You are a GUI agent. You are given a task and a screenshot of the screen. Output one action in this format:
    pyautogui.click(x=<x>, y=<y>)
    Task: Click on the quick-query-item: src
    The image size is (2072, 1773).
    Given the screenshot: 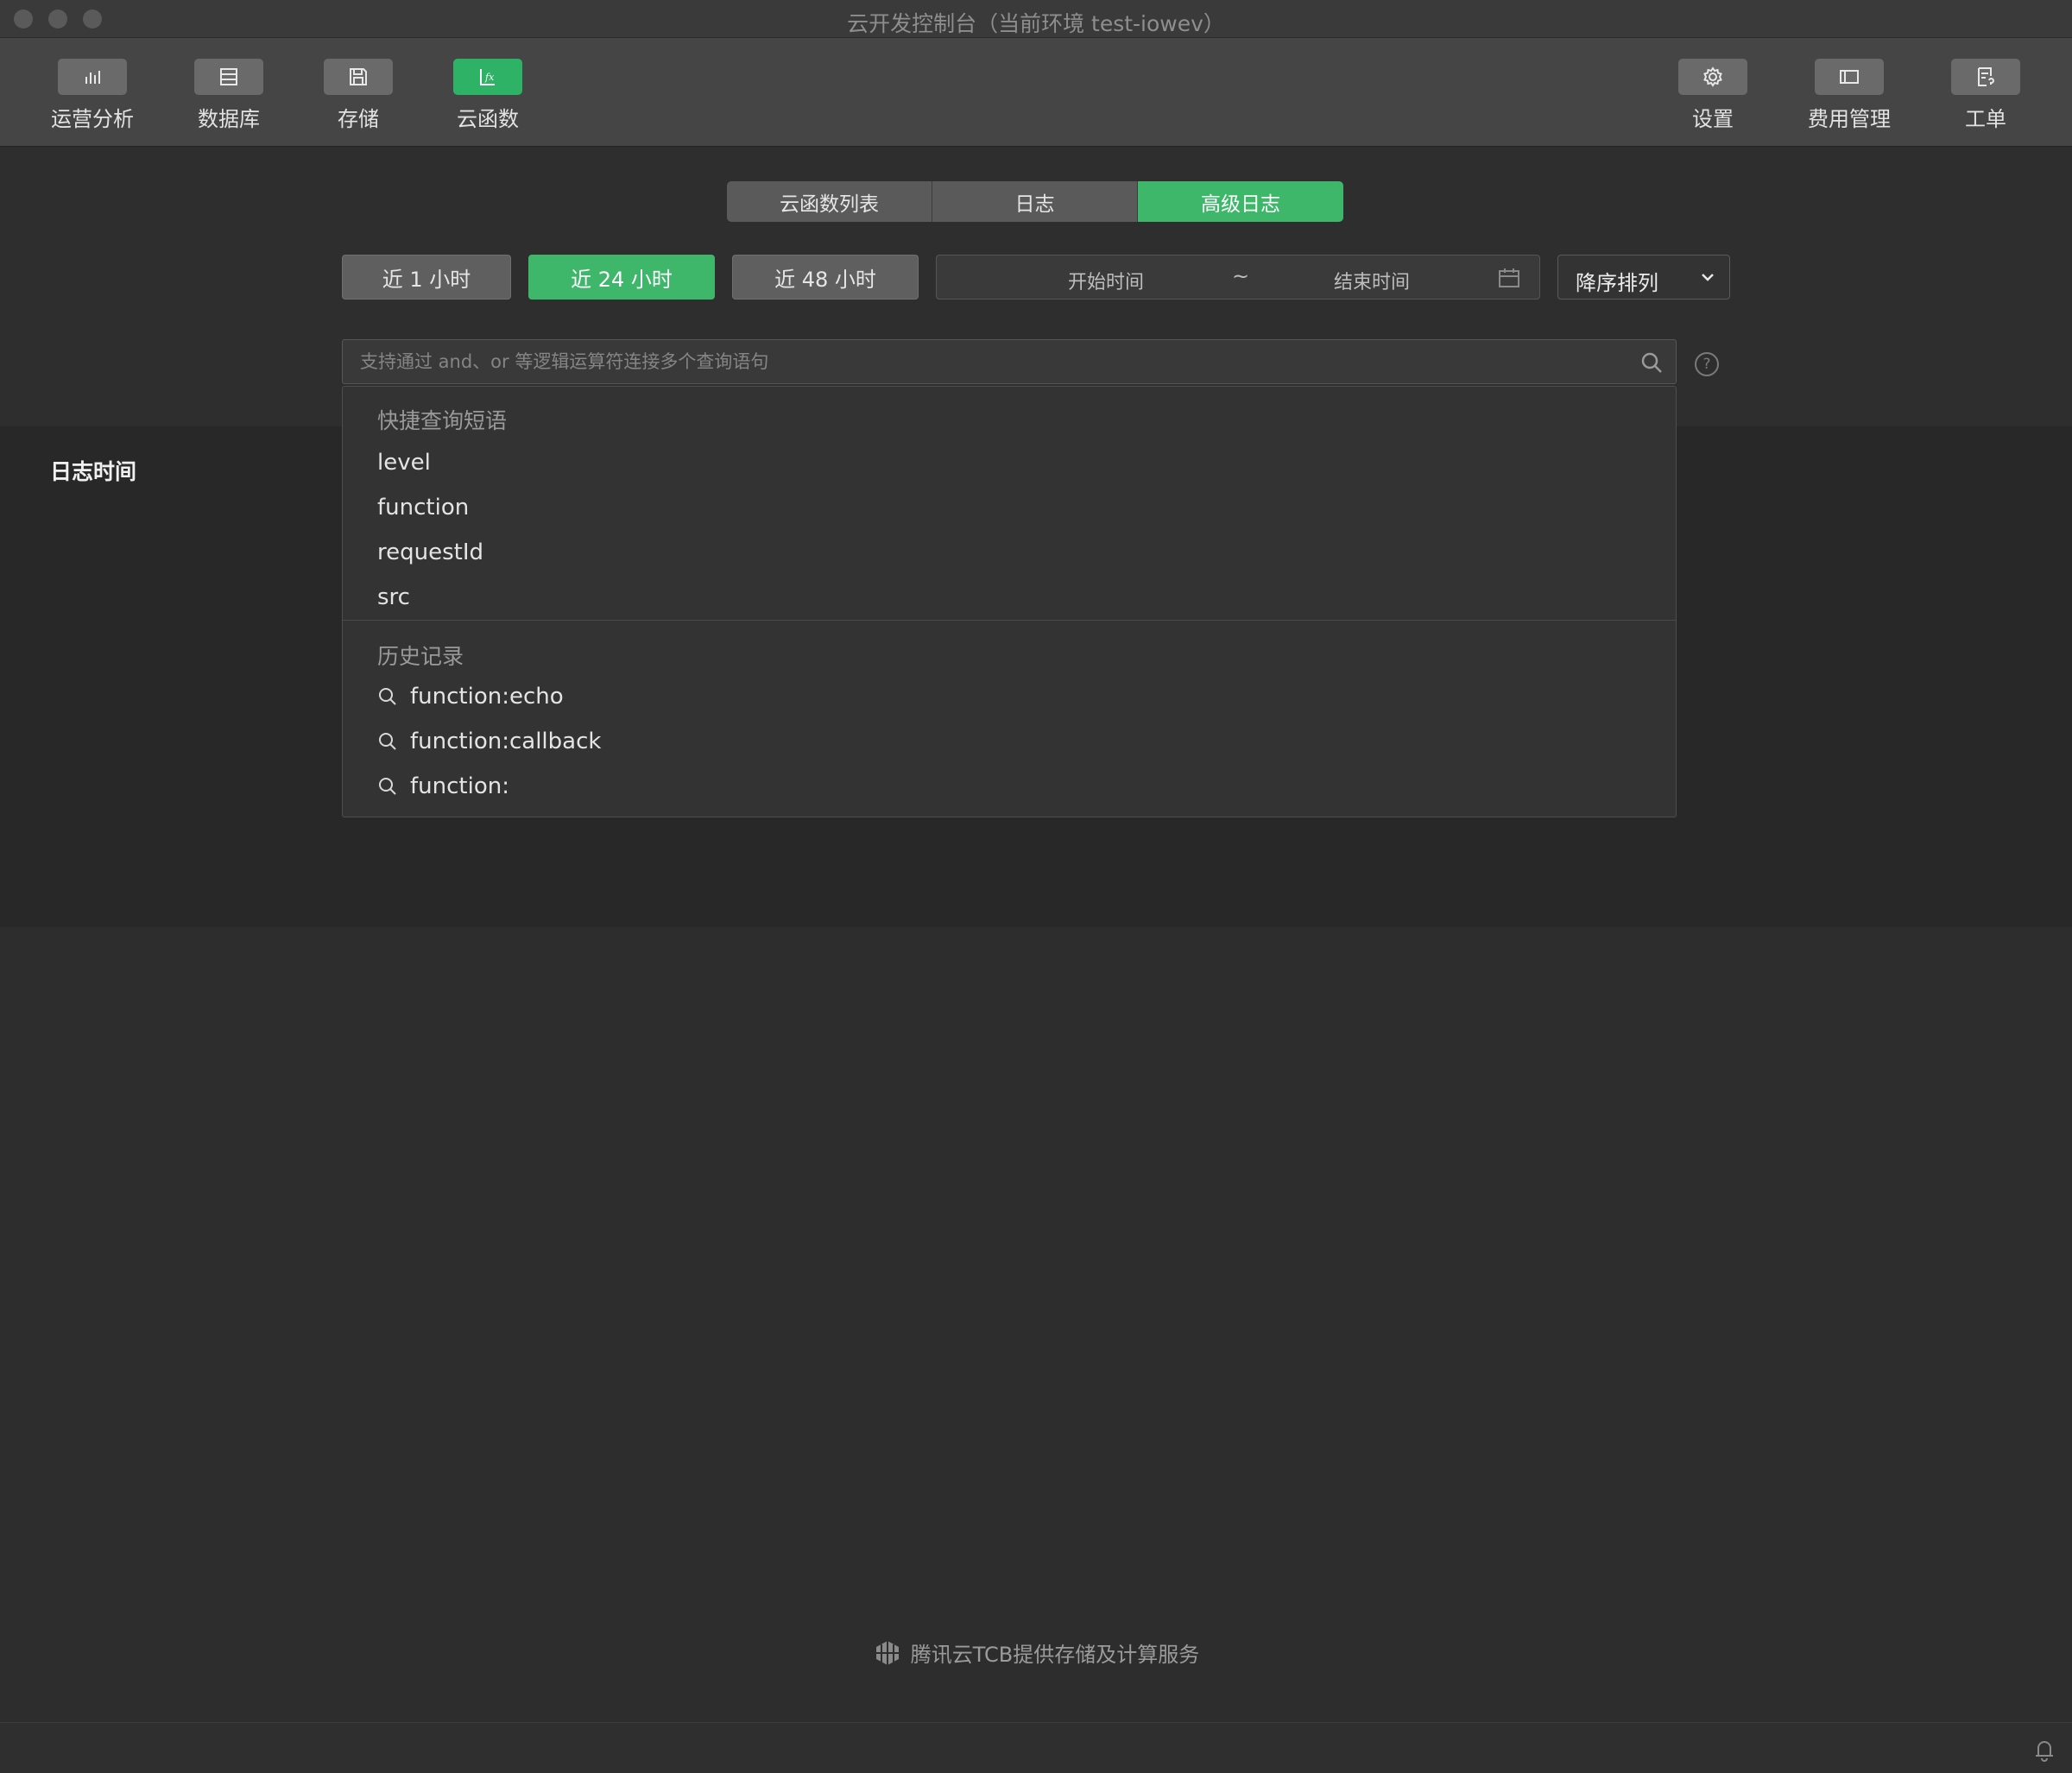 What is the action you would take?
    pyautogui.click(x=393, y=597)
    